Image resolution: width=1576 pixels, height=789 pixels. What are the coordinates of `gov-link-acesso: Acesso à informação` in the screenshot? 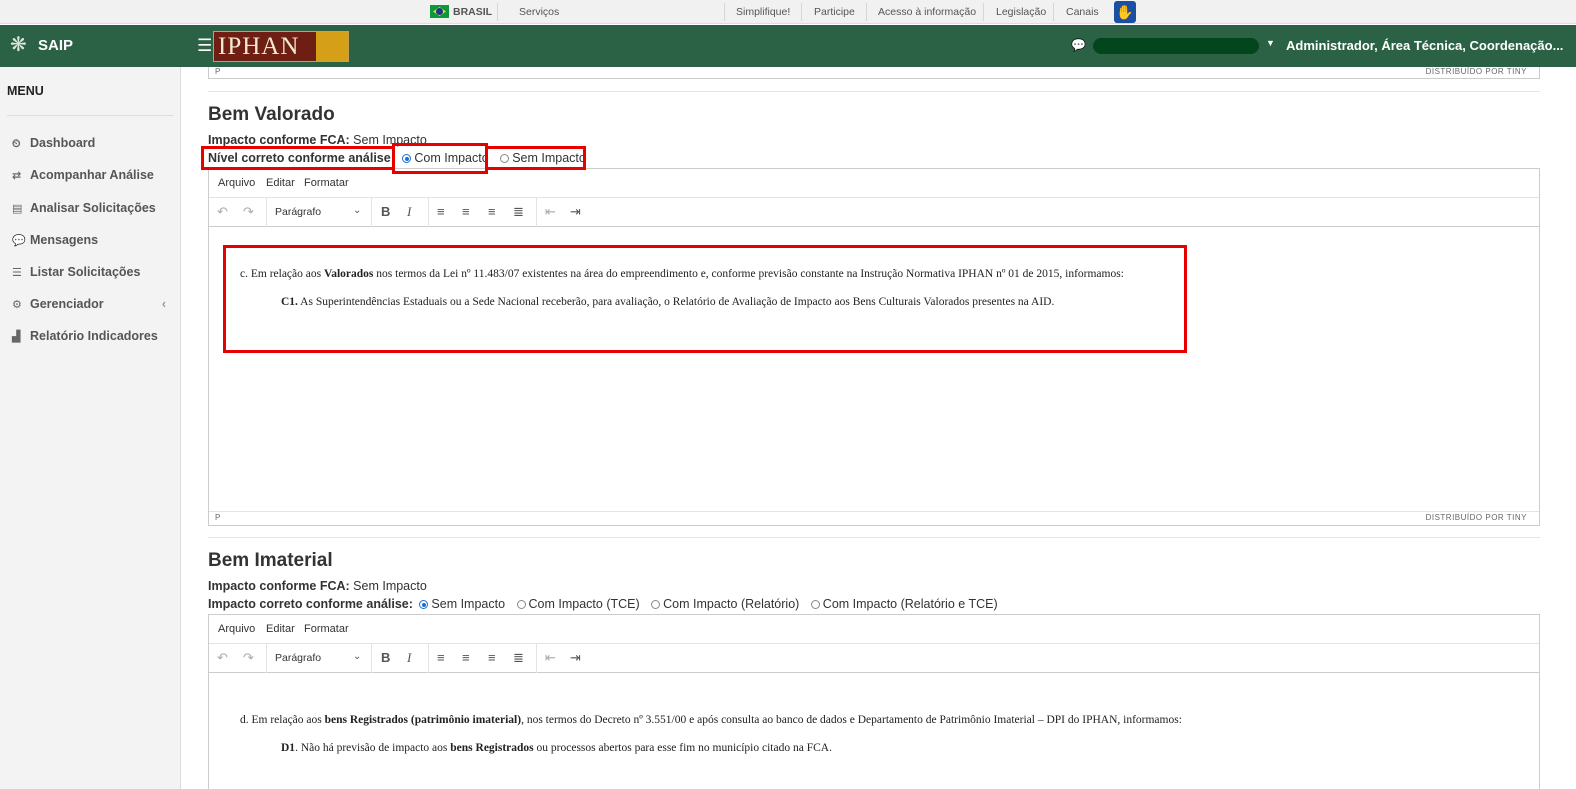 It's located at (927, 12).